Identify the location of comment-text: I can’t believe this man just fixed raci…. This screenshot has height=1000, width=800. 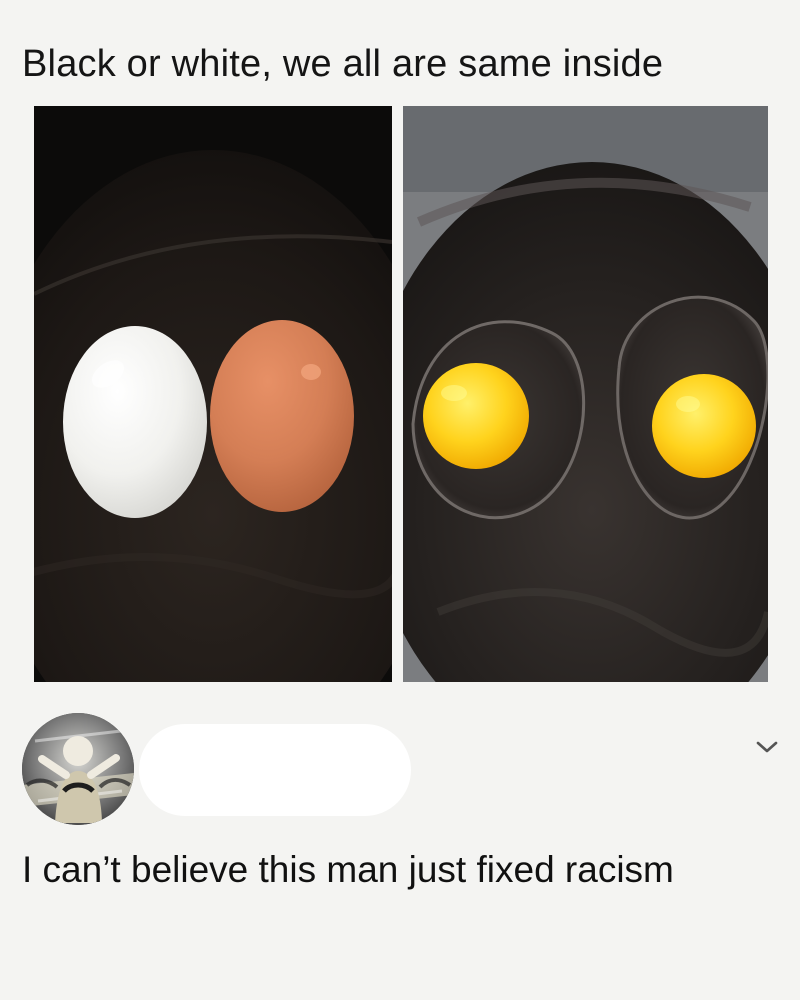
(348, 869).